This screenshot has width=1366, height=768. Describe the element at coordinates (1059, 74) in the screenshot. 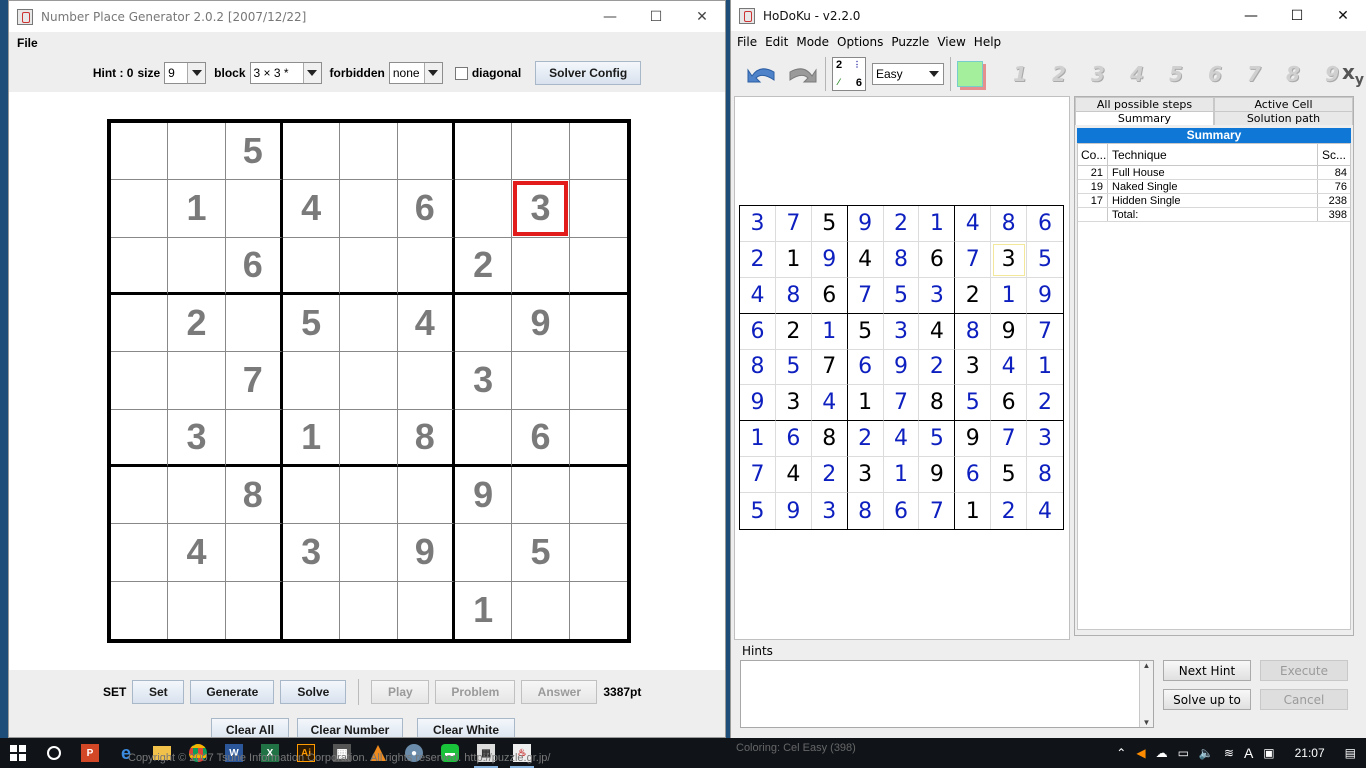

I see `filter-digit-2-button: 2` at that location.